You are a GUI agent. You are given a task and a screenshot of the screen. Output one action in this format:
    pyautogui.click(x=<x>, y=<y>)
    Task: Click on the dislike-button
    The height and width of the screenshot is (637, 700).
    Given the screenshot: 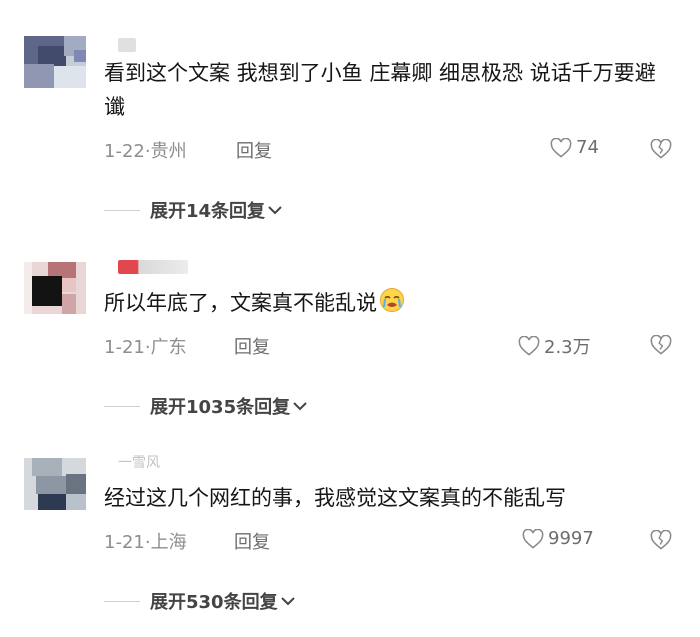 What is the action you would take?
    pyautogui.click(x=661, y=541)
    